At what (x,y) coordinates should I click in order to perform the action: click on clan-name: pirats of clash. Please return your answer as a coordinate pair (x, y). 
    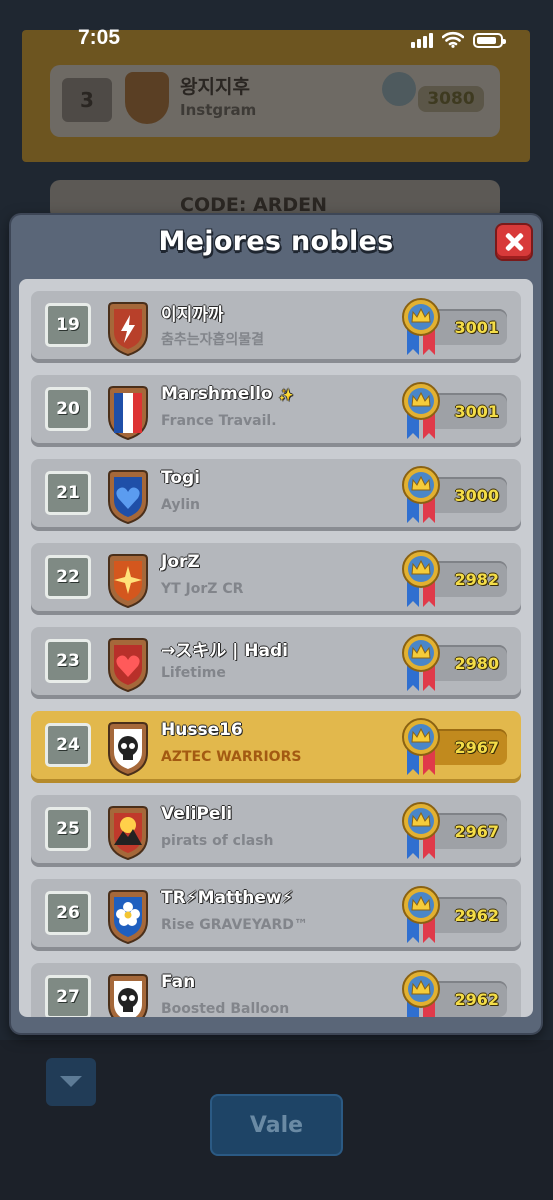
    Looking at the image, I should click on (217, 841).